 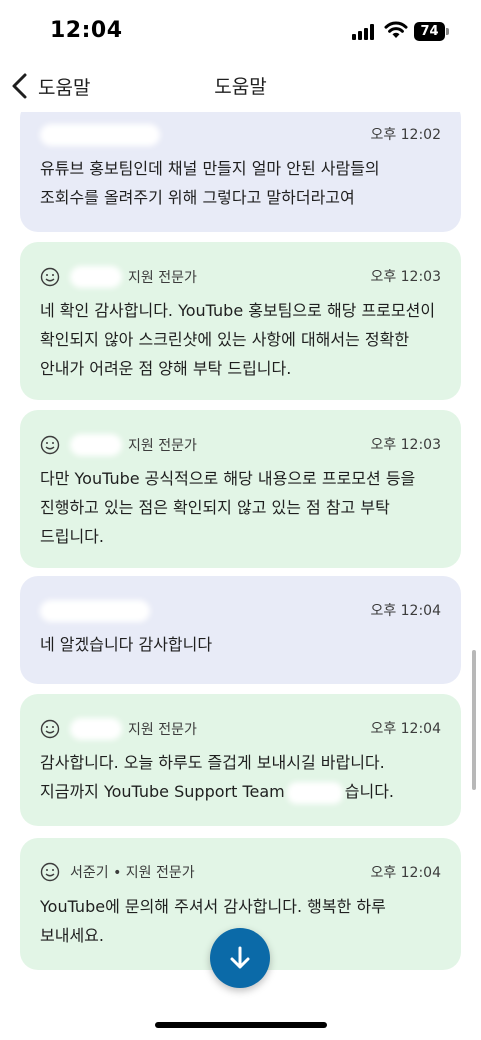 I want to click on nav-bar: 도움말 도움말, so click(x=240, y=86).